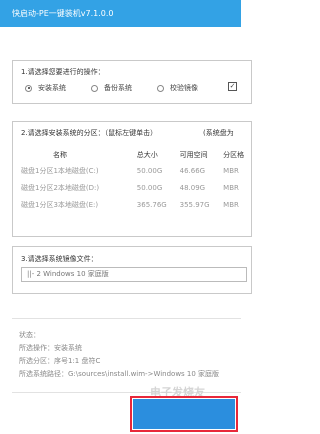 The image size is (320, 434). What do you see at coordinates (118, 88) in the screenshot?
I see `option-backup-label: 备份系统` at bounding box center [118, 88].